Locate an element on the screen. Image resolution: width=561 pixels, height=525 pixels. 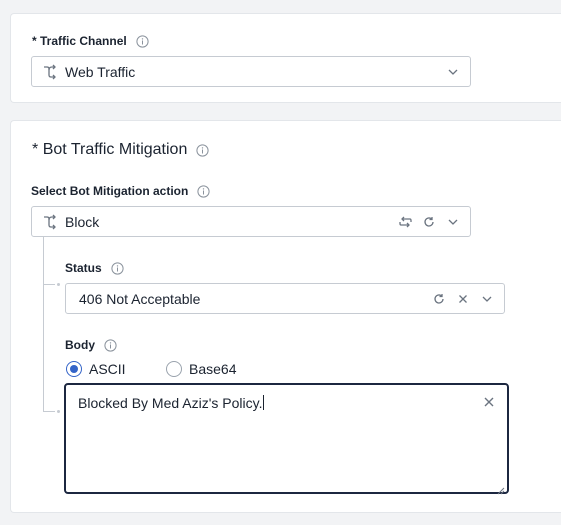
bot-mitigation-action-value: Block is located at coordinates (82, 221).